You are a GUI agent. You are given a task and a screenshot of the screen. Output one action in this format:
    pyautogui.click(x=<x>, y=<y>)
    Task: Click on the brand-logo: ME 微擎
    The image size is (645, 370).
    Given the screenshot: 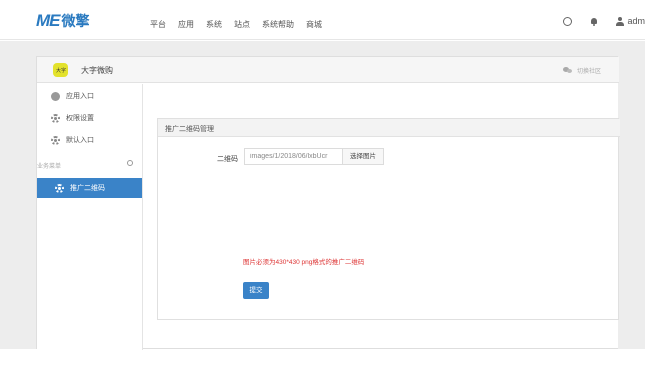 What is the action you would take?
    pyautogui.click(x=63, y=20)
    